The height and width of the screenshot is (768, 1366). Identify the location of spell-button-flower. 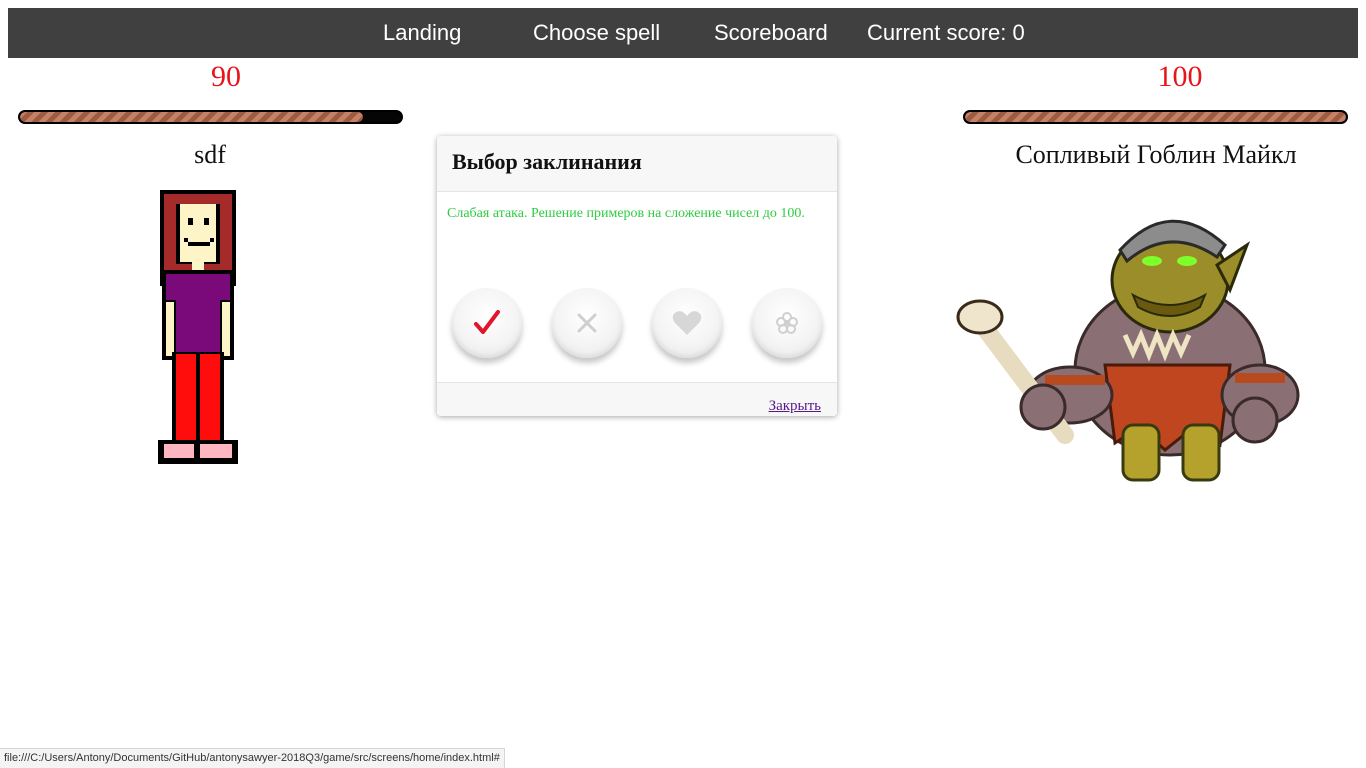
(787, 323).